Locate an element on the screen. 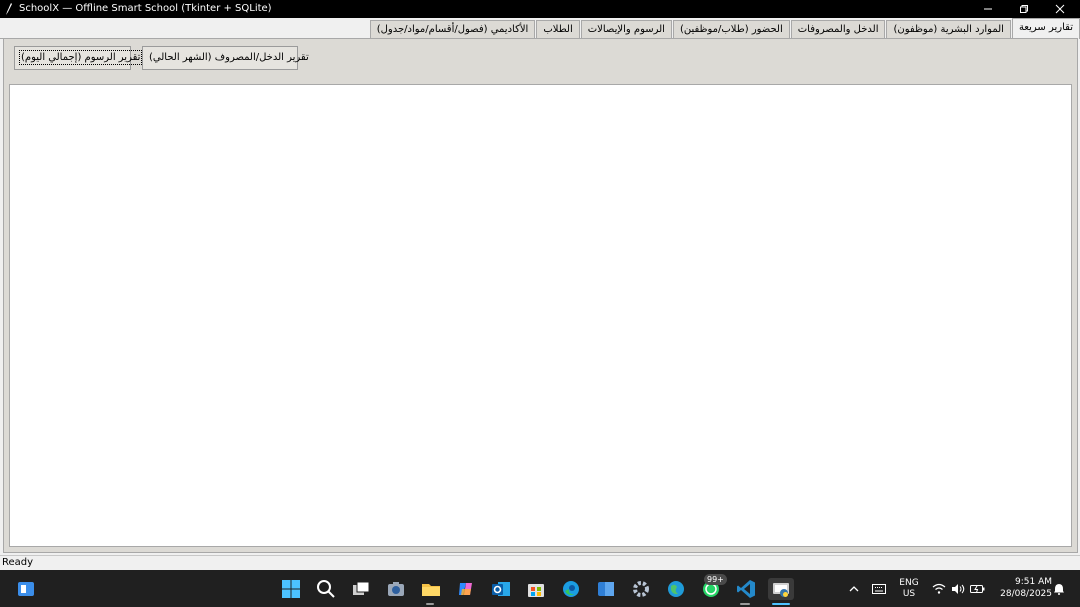 The height and width of the screenshot is (607, 1080). restore-button is located at coordinates (1024, 9).